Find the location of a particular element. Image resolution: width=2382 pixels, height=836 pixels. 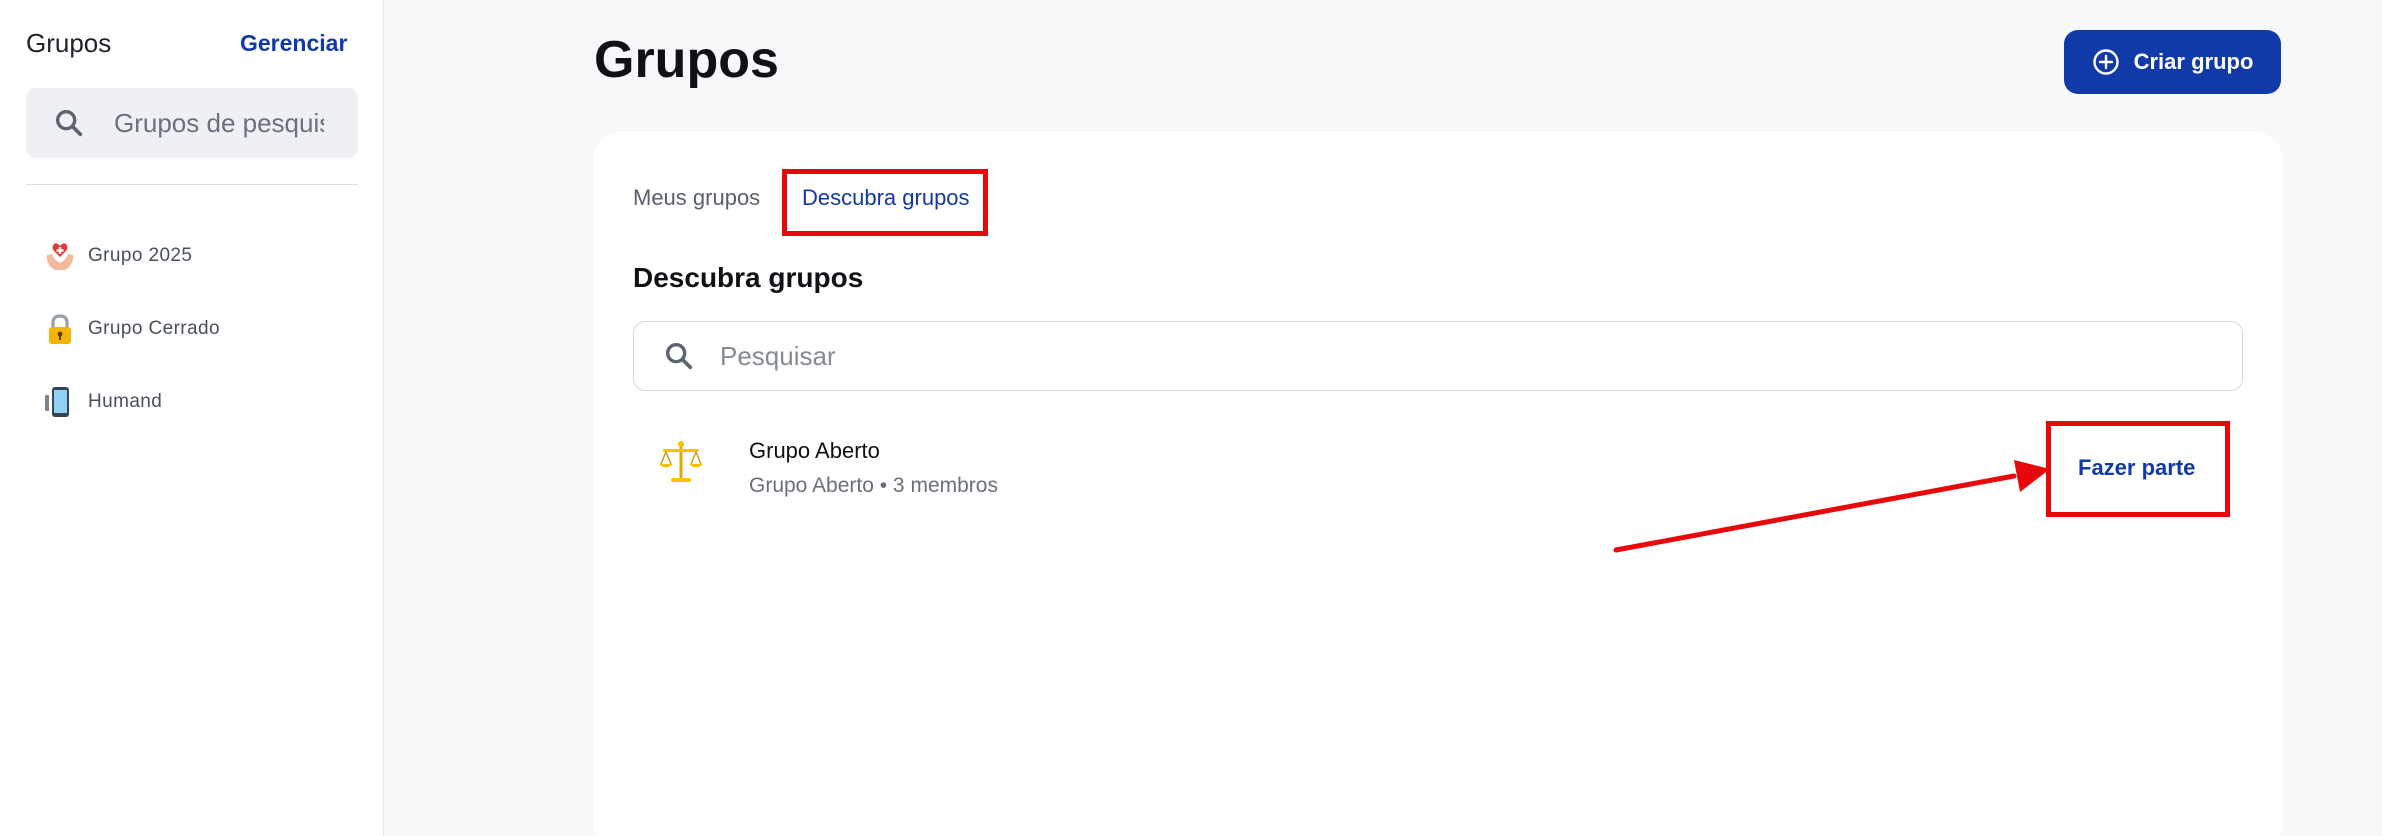

manage-link: Gerenciar is located at coordinates (293, 43).